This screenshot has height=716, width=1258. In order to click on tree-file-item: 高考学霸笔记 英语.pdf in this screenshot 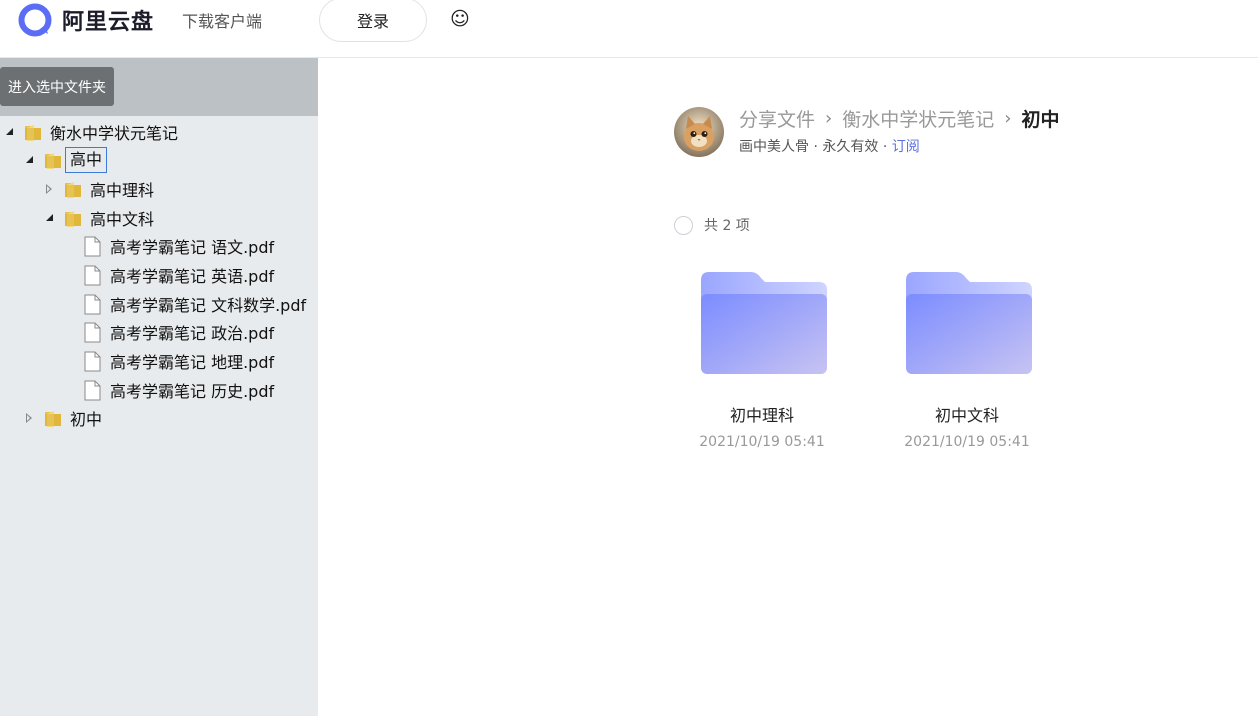, I will do `click(179, 275)`.